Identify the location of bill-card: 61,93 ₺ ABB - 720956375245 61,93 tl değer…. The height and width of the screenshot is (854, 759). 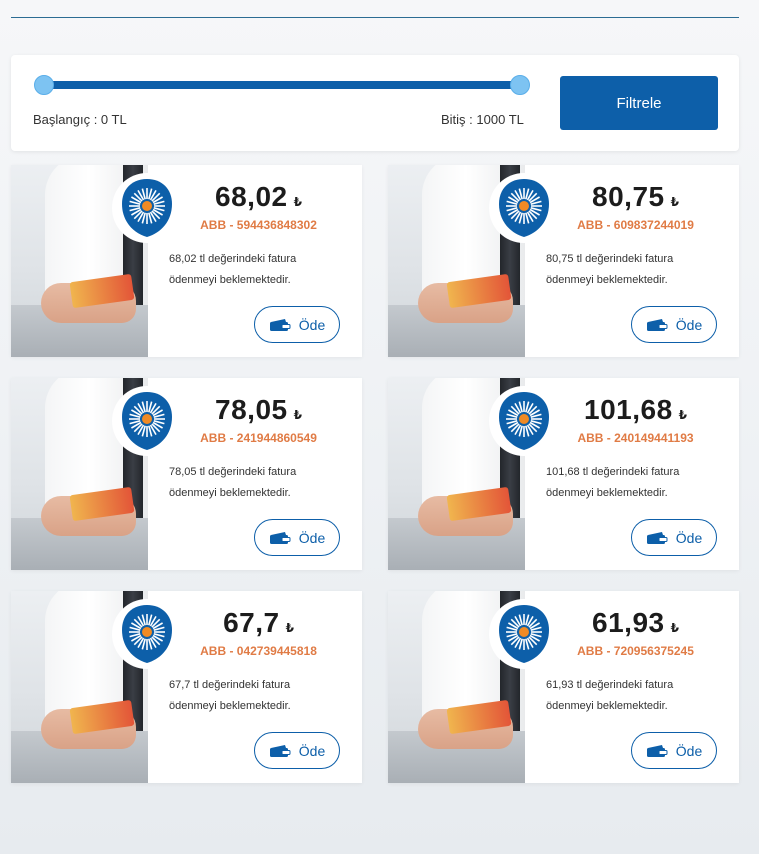
(563, 687).